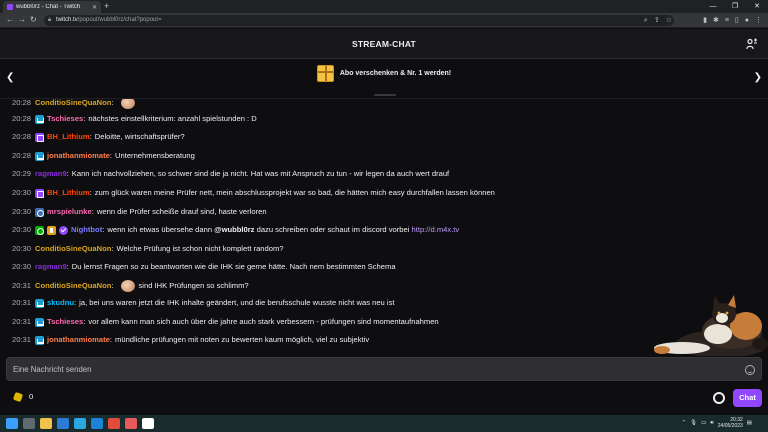  I want to click on community-users-icon, so click(752, 44).